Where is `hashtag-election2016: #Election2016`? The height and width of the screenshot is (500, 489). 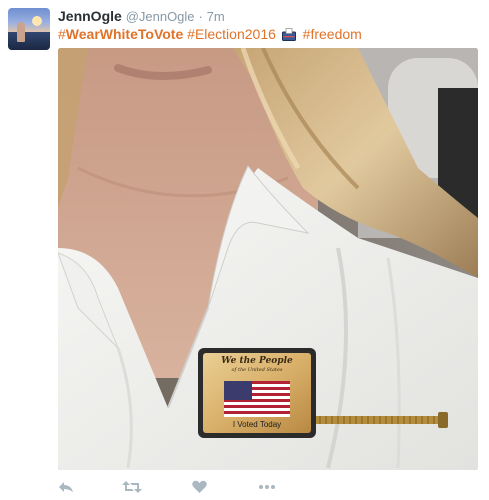
hashtag-election2016: #Election2016 is located at coordinates (231, 34).